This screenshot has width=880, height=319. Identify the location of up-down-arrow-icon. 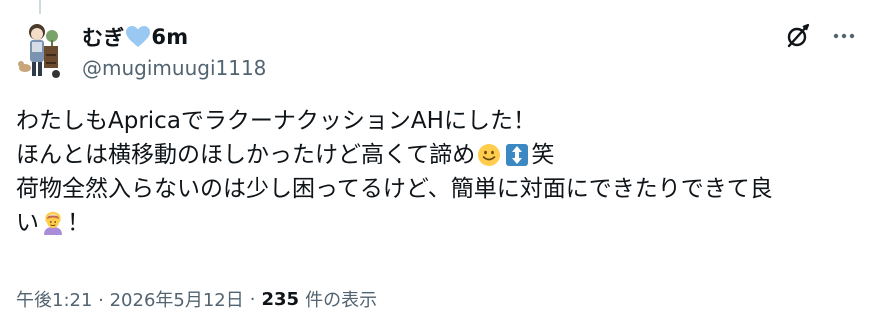
(517, 155).